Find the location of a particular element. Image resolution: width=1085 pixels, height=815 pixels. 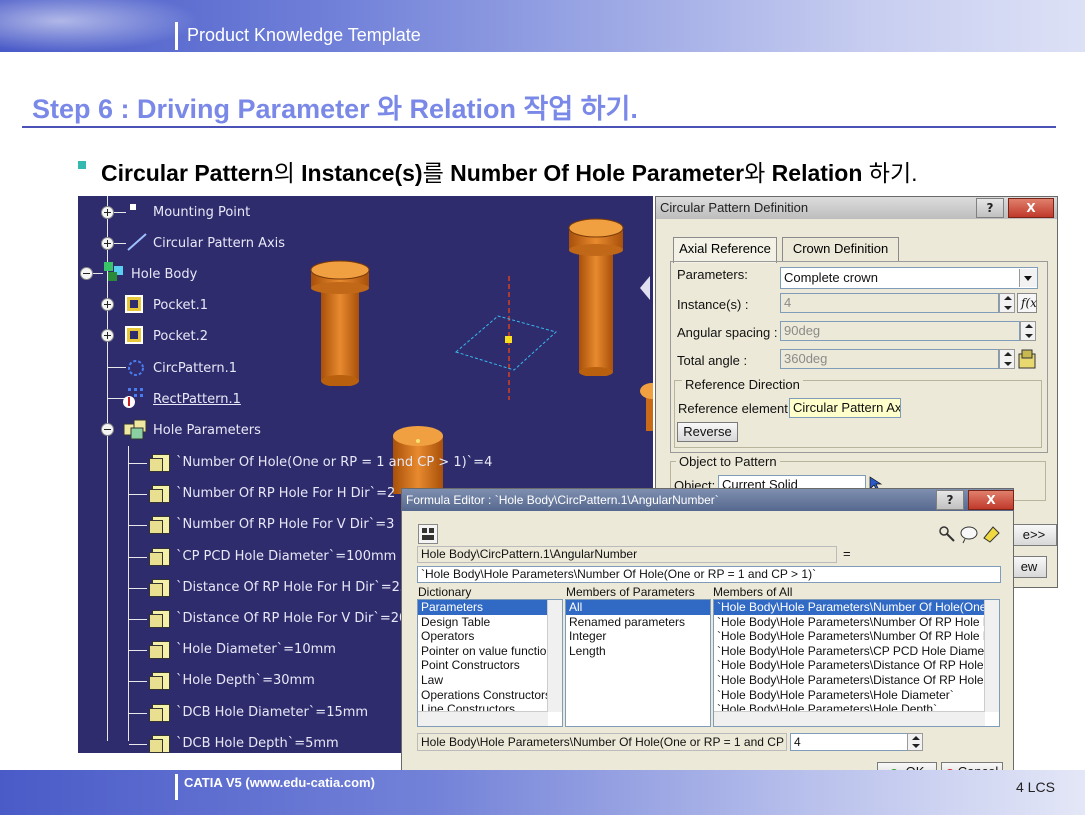

members-of-all-label: Members of All is located at coordinates (753, 592).